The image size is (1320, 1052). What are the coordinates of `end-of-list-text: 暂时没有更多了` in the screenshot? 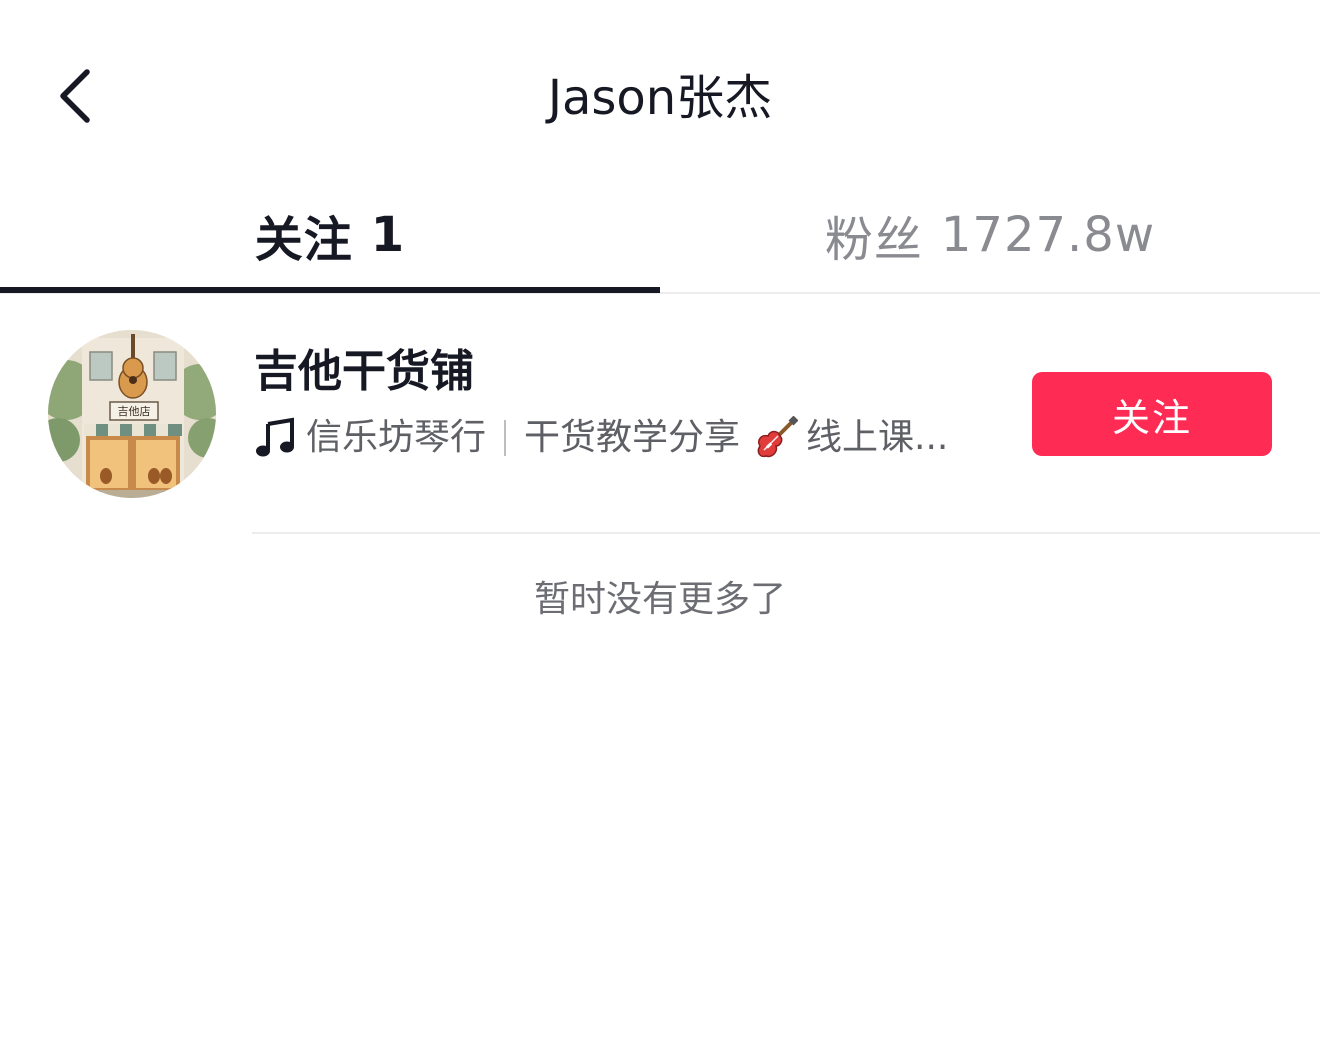 It's located at (659, 599).